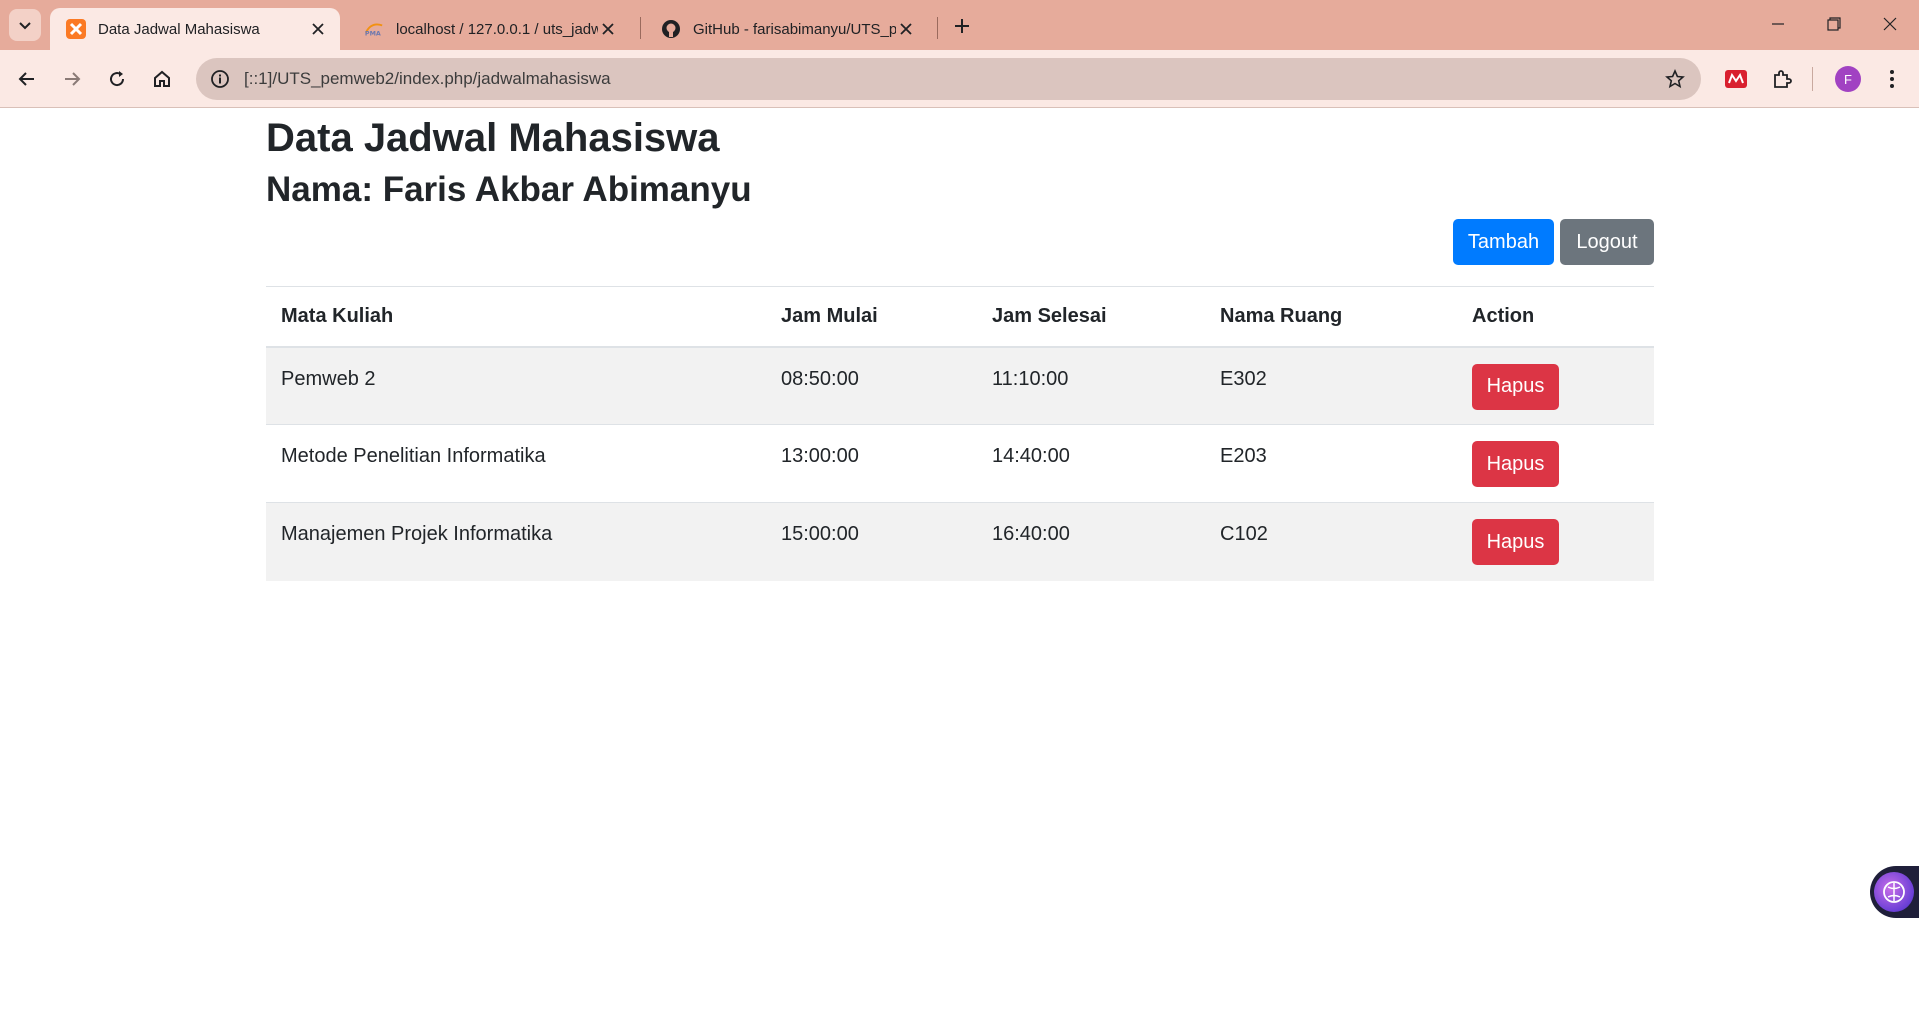 The height and width of the screenshot is (1017, 1919). What do you see at coordinates (373, 33) in the screenshot?
I see `svg-text: PMA` at bounding box center [373, 33].